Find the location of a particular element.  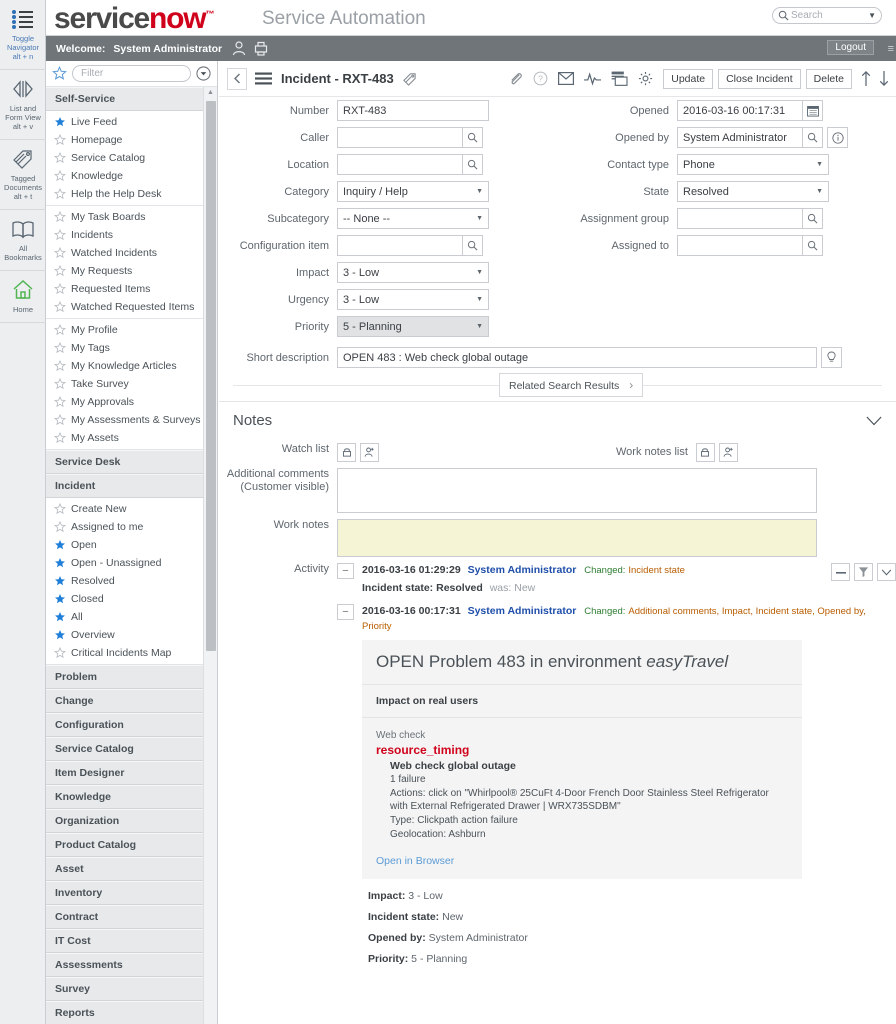

nav-section-problem: Problem is located at coordinates (131, 677).